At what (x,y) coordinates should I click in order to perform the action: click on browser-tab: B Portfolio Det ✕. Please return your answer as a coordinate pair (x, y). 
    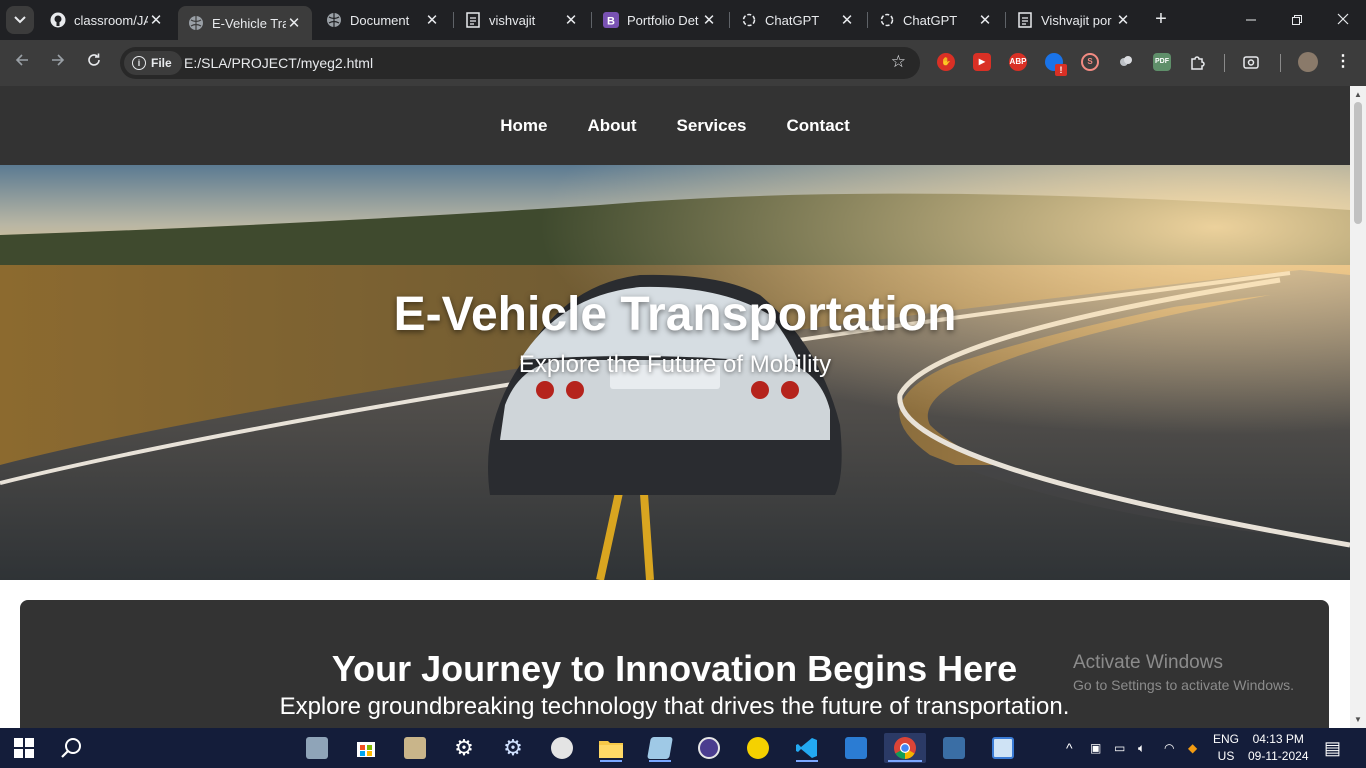
    Looking at the image, I should click on (660, 20).